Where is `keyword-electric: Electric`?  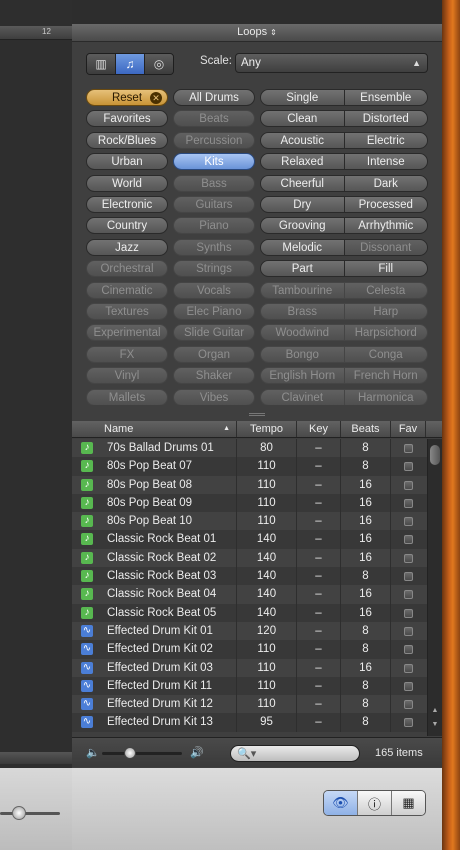 keyword-electric: Electric is located at coordinates (385, 140).